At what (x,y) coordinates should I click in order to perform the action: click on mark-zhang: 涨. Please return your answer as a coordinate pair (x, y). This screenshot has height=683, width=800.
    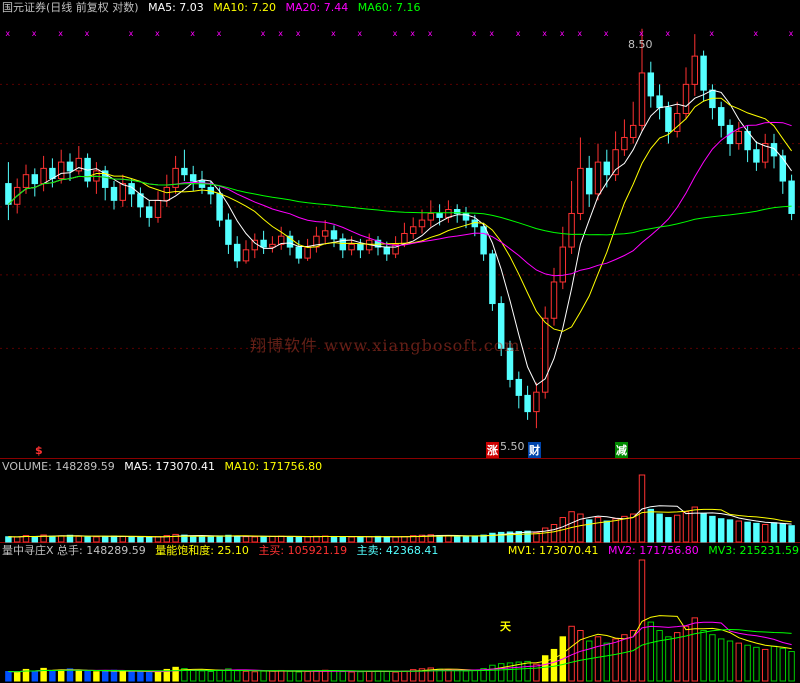
    Looking at the image, I should click on (492, 450).